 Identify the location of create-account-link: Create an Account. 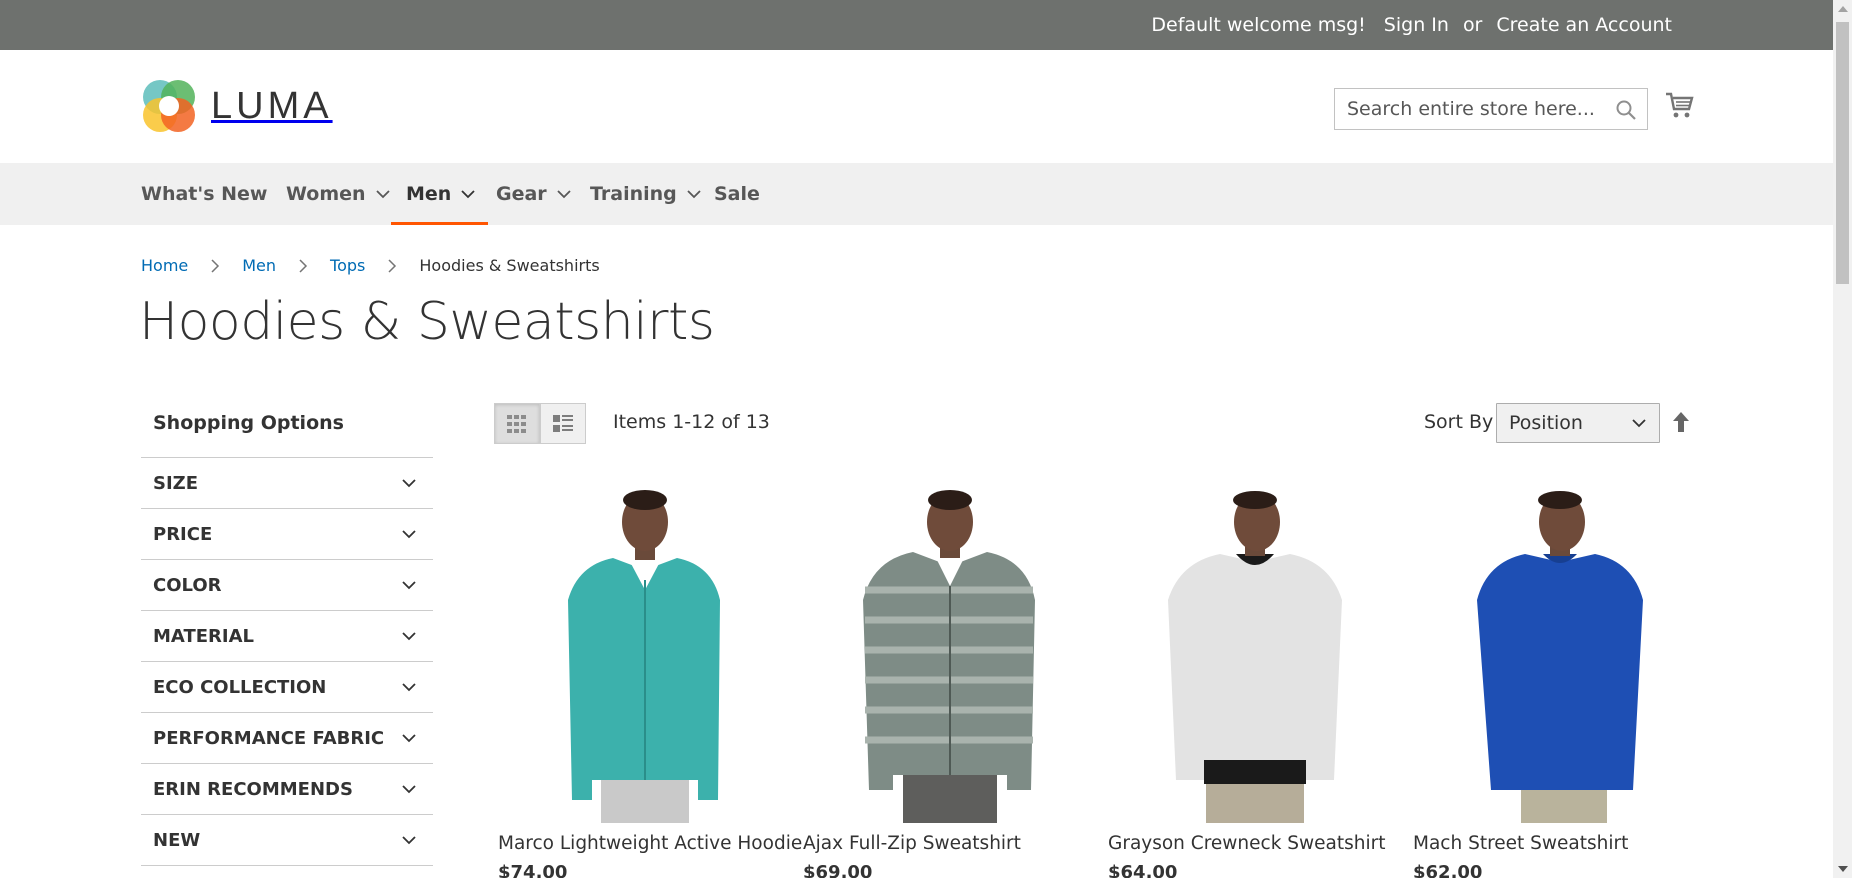
(1584, 25).